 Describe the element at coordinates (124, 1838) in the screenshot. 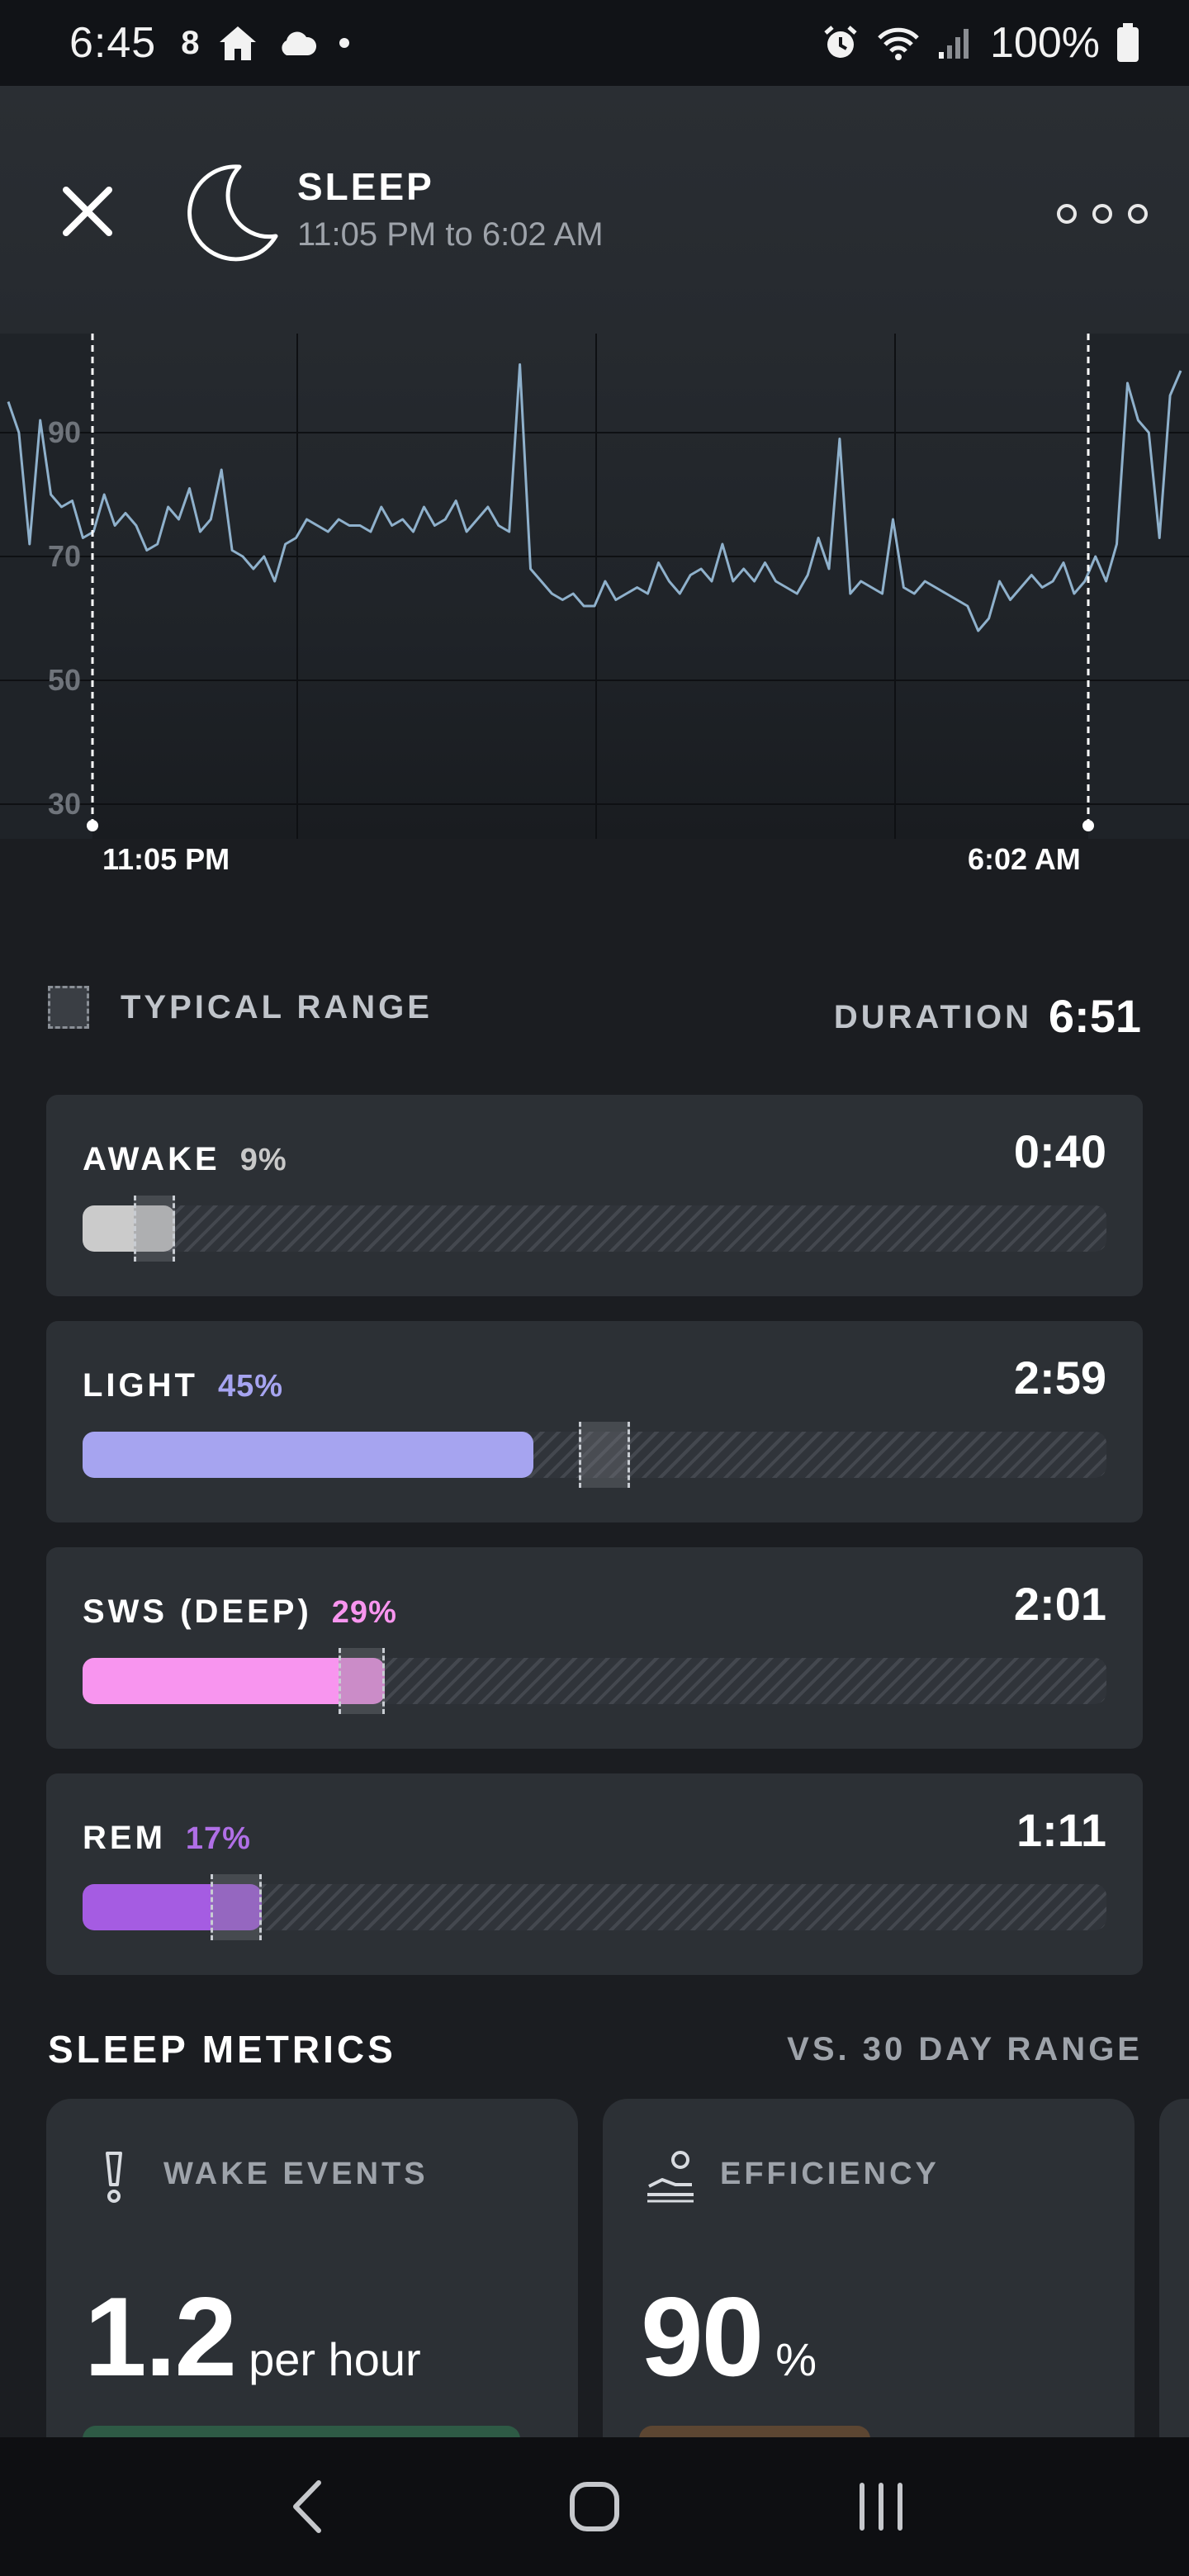

I see `stage-name: REM` at that location.